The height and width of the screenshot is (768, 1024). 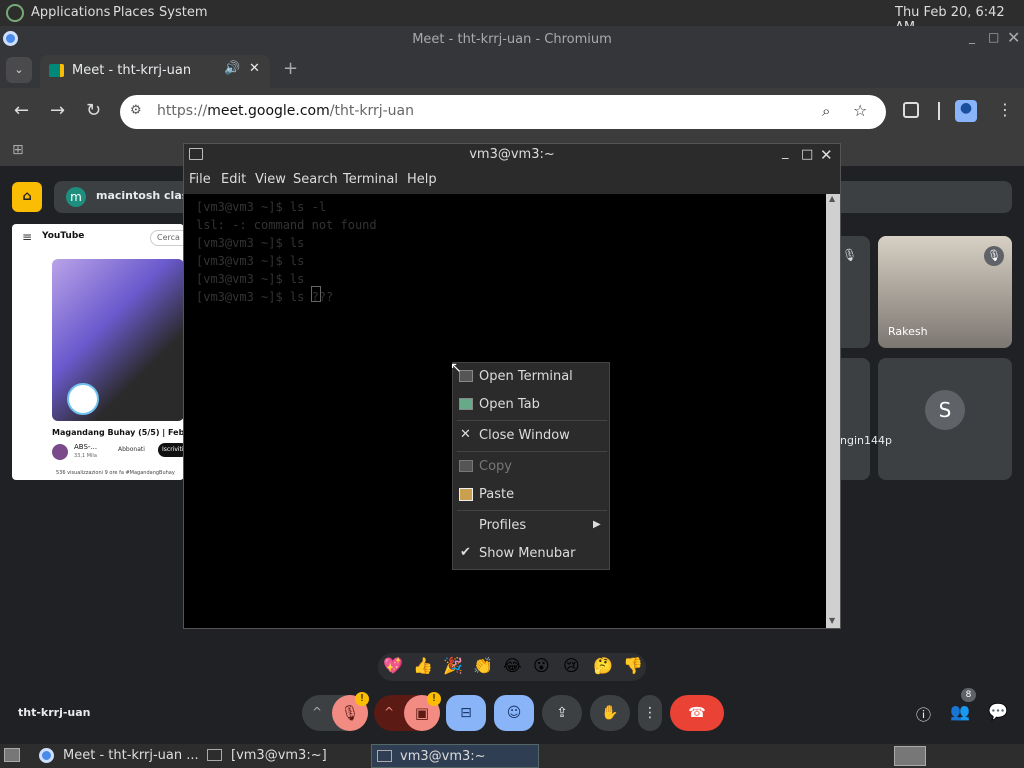 What do you see at coordinates (495, 466) in the screenshot?
I see `menu-copy: Copy` at bounding box center [495, 466].